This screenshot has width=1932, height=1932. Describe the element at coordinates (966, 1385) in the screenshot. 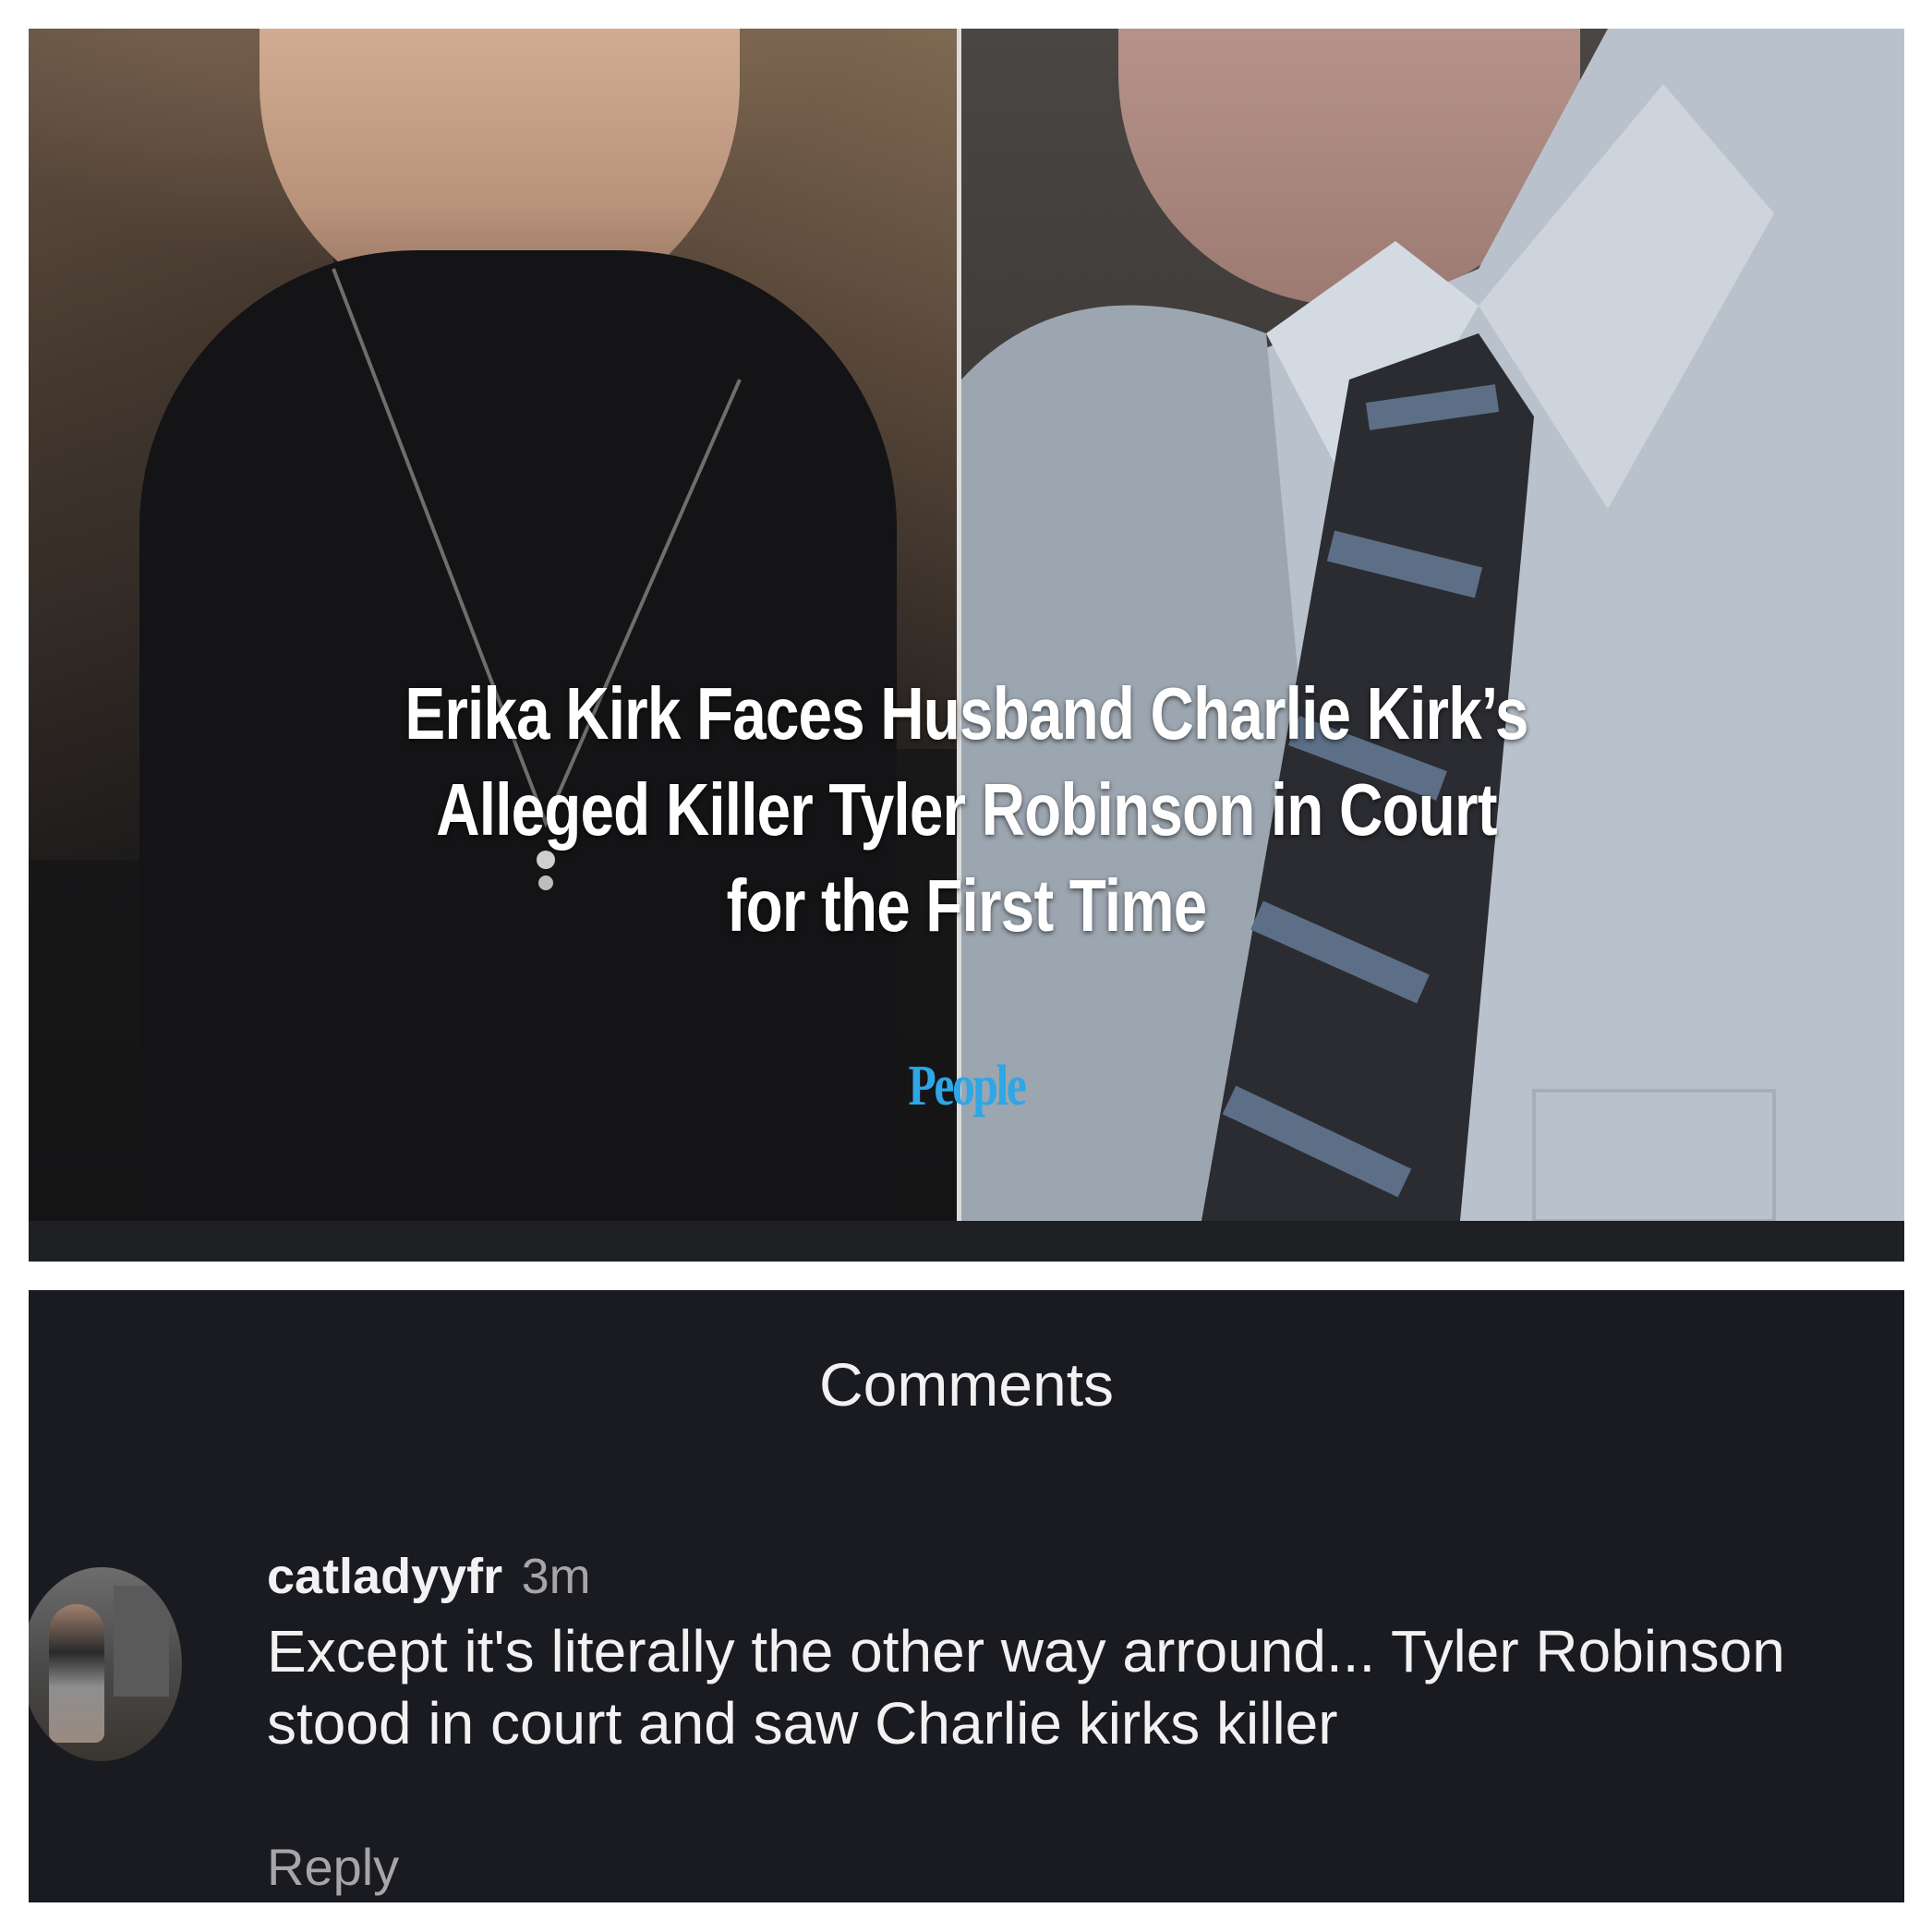

I see `comments-title: Comments` at that location.